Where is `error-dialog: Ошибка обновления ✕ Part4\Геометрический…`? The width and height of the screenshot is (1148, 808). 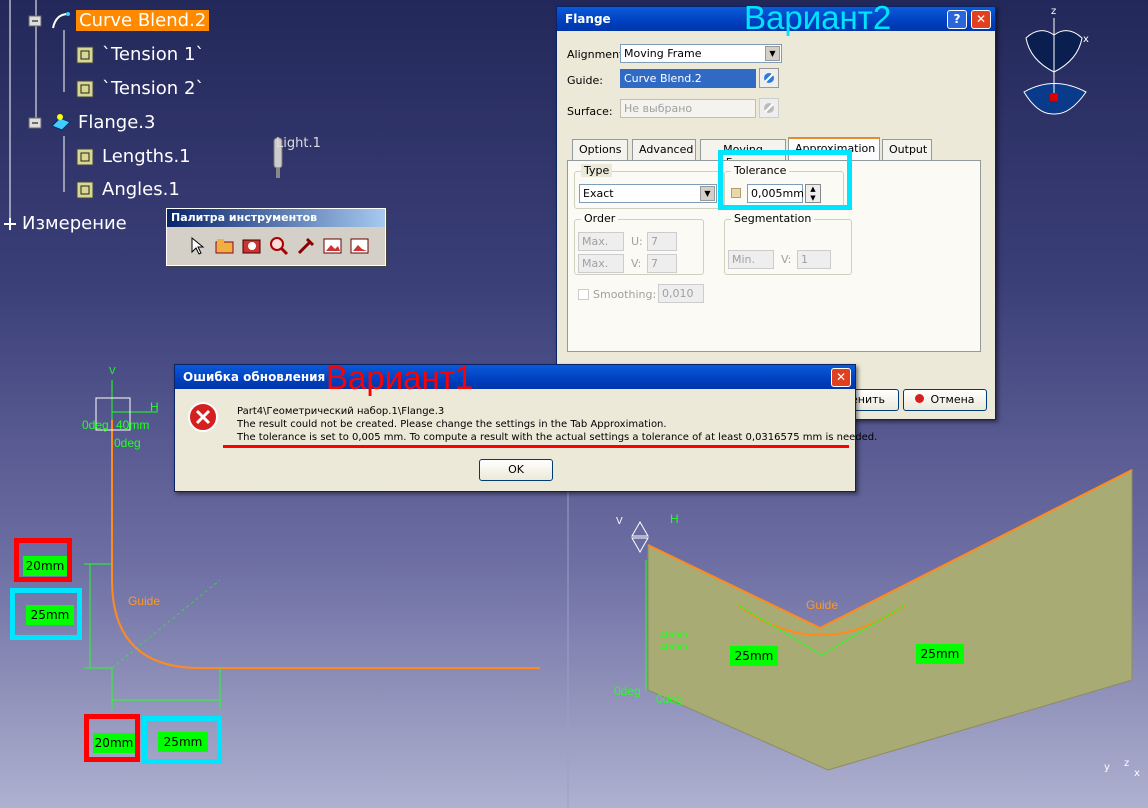 error-dialog: Ошибка обновления ✕ Part4\Геометрический… is located at coordinates (525, 428).